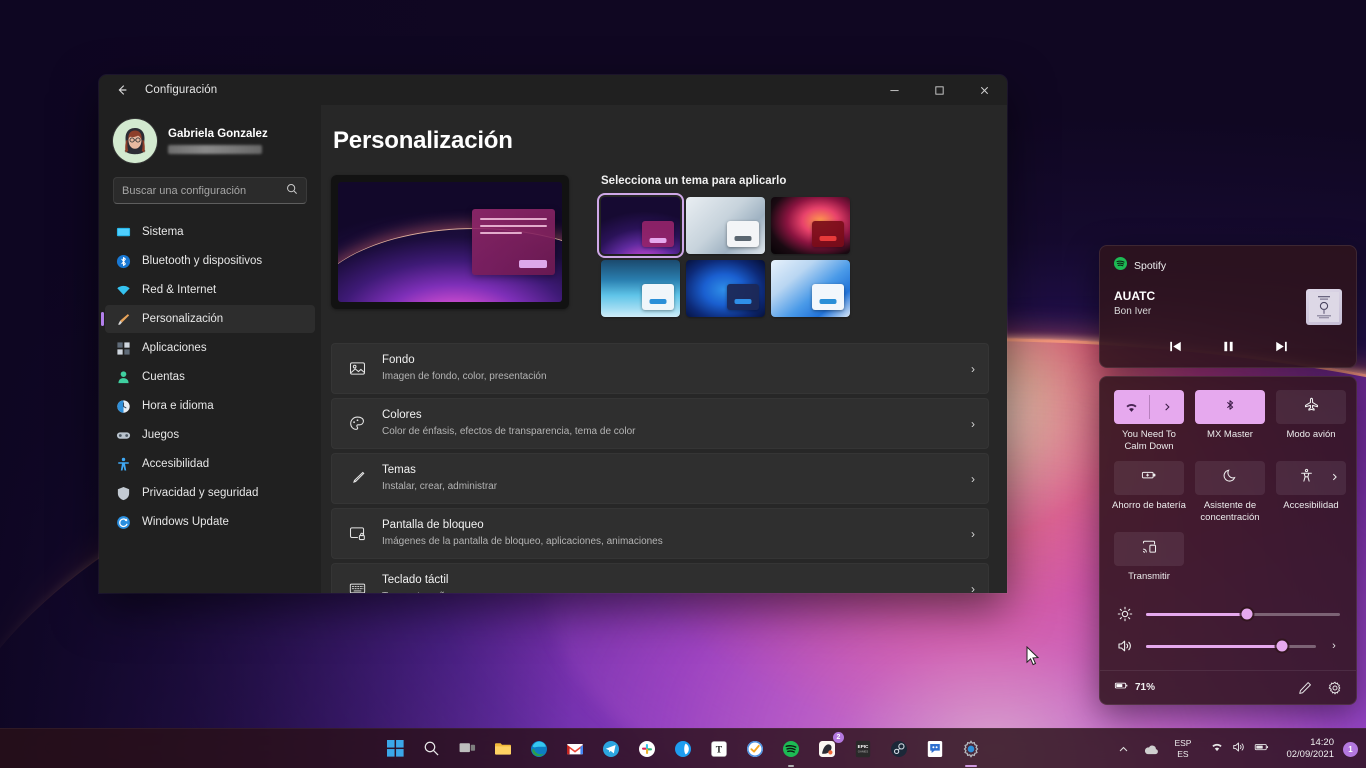 This screenshot has height=768, width=1366. I want to click on sidebar-item-label: Bluetooth y dispositivos, so click(202, 261).